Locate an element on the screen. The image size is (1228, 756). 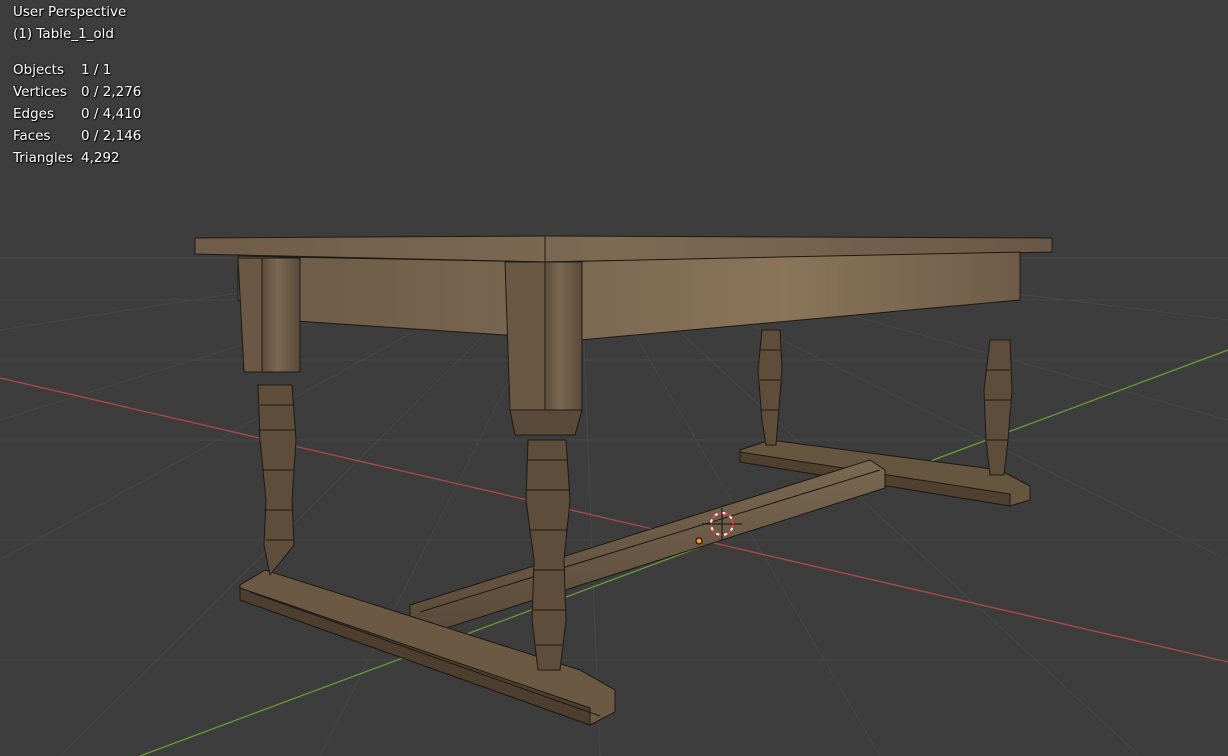
stat-label: Faces is located at coordinates (32, 136).